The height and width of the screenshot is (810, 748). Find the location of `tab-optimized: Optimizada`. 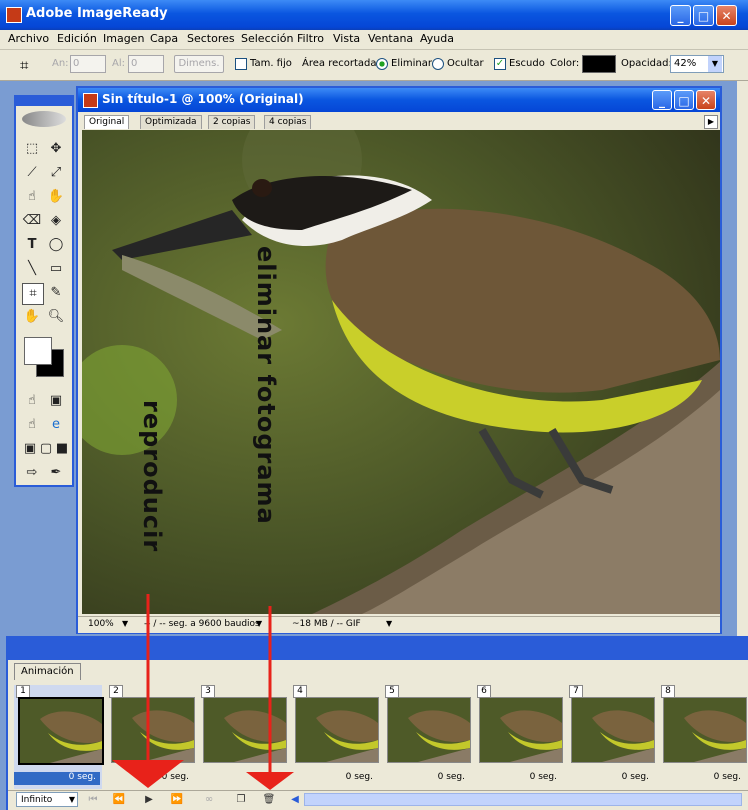

tab-optimized: Optimizada is located at coordinates (171, 122).